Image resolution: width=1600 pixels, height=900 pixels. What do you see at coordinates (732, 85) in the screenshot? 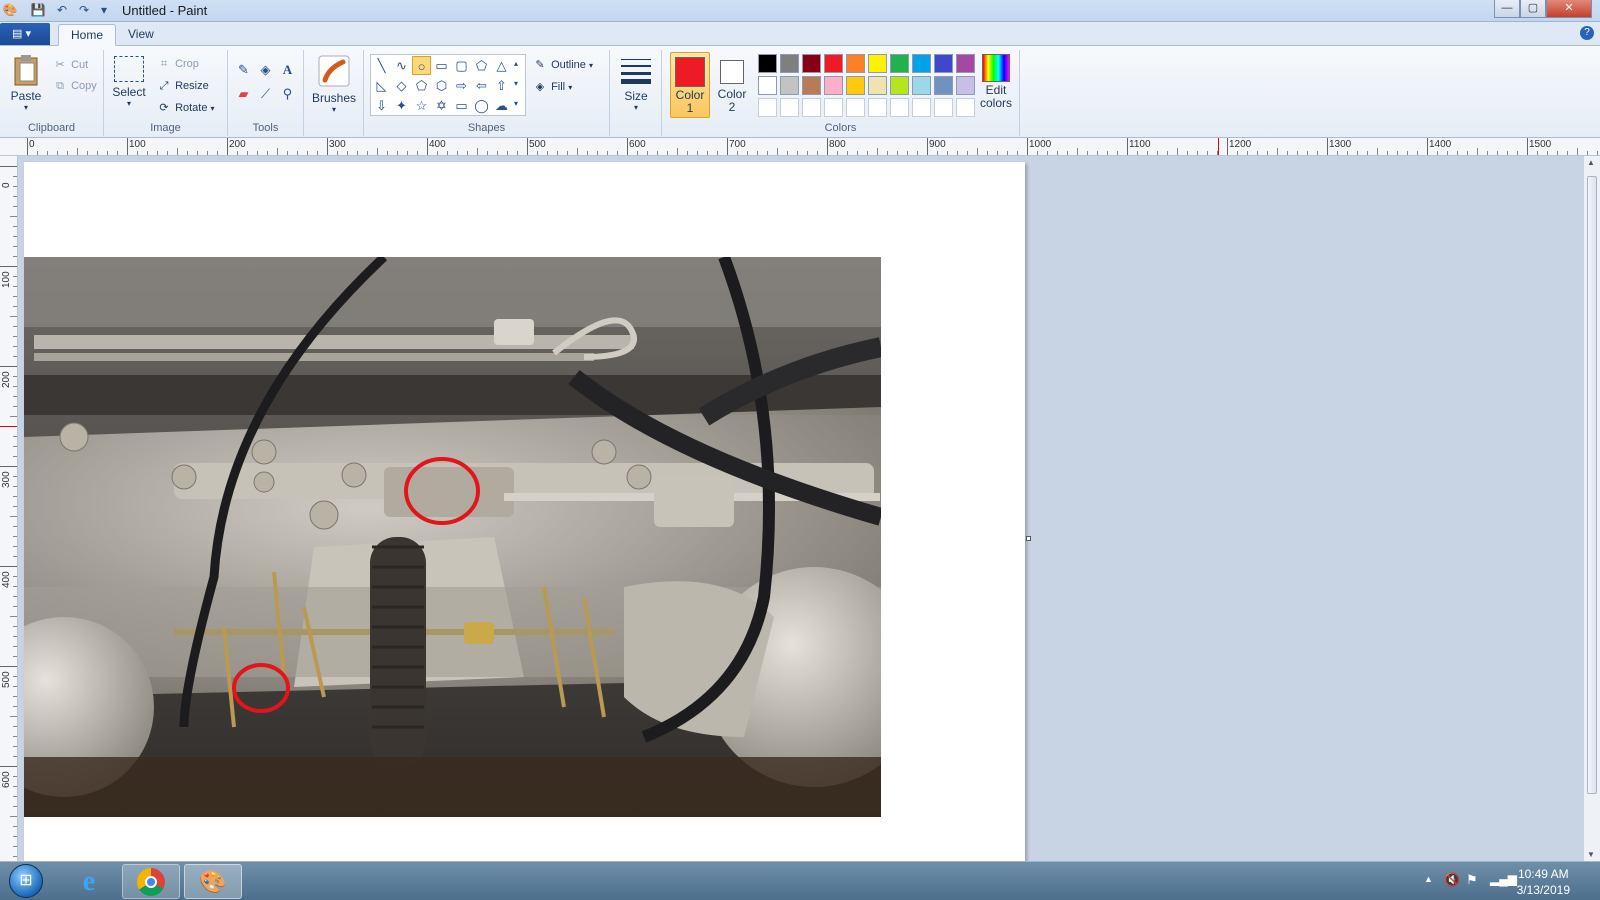
I see `color2-button: Color 2` at bounding box center [732, 85].